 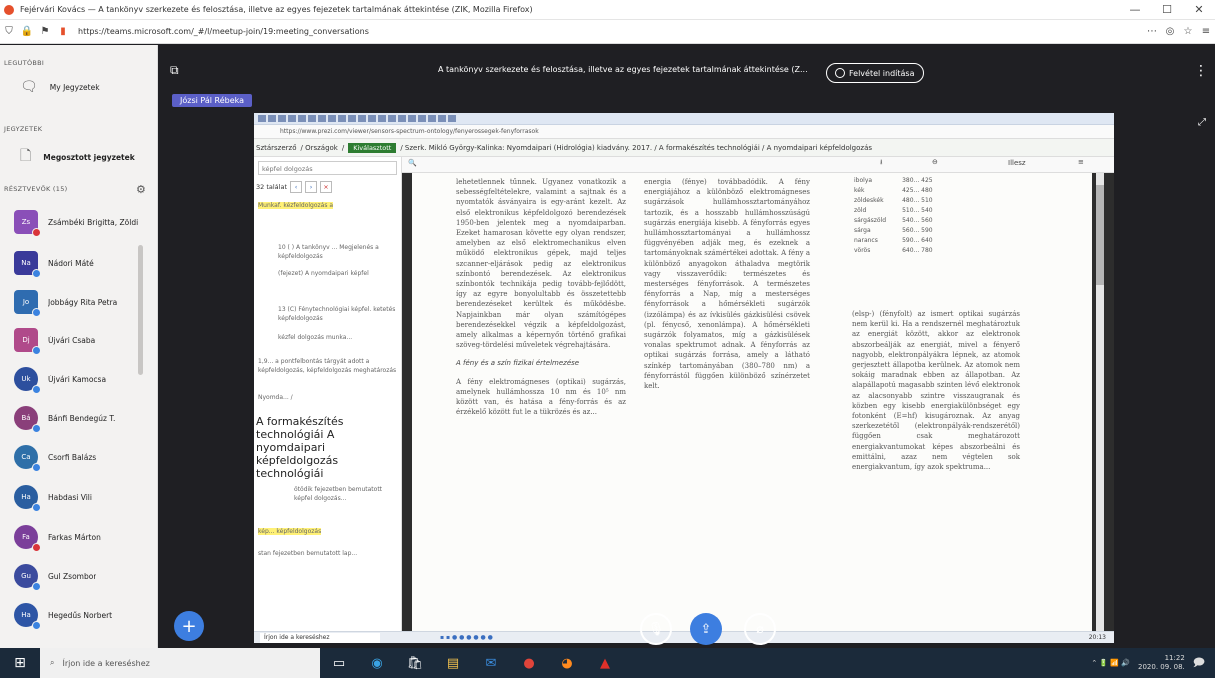 What do you see at coordinates (567, 663) in the screenshot?
I see `firefox-taskbar-icon: ◕` at bounding box center [567, 663].